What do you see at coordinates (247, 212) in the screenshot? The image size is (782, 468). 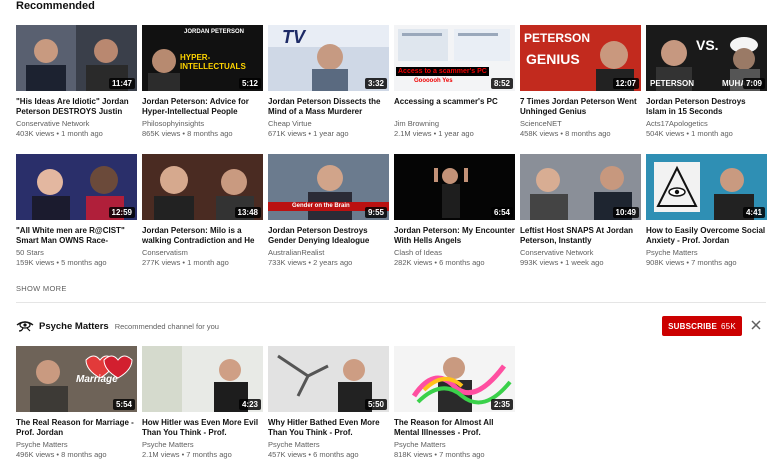 I see `video-duration: 13:48` at bounding box center [247, 212].